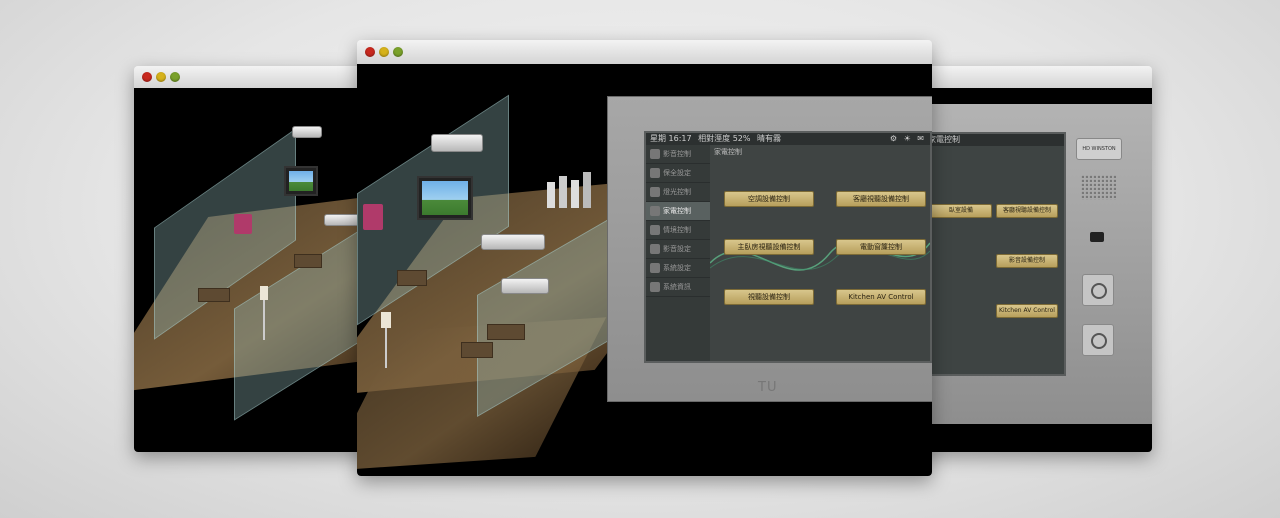 The width and height of the screenshot is (1280, 518). Describe the element at coordinates (728, 152) in the screenshot. I see `section-title: 家電控制` at that location.